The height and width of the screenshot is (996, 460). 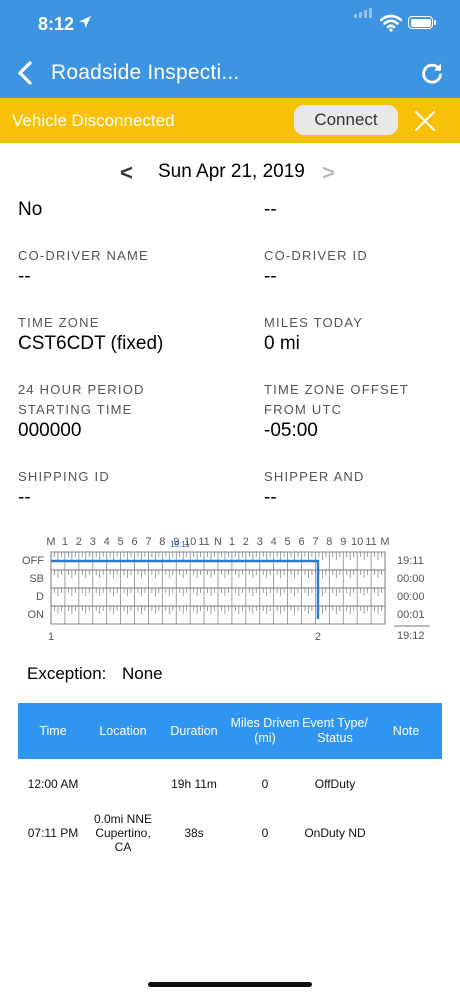 I want to click on cell-location: 0.0mi NNE Cupertino, CA, so click(x=122, y=833).